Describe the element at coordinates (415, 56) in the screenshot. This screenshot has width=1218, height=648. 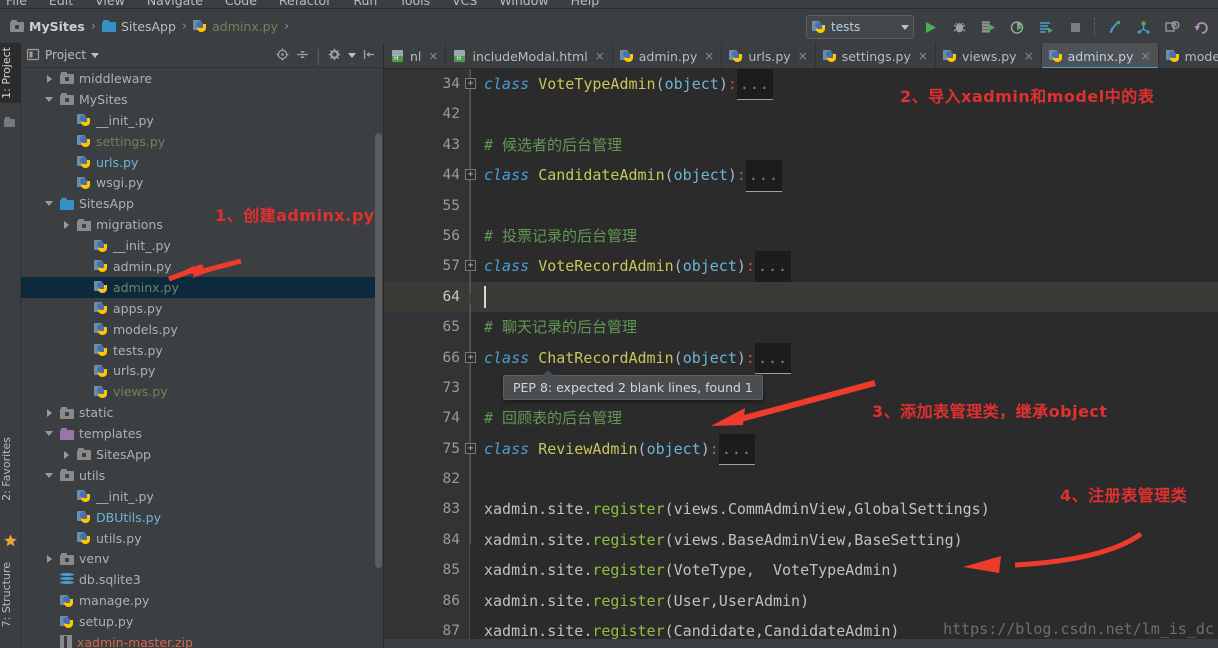
I see `editor-tab-nl: Hnl ×` at that location.